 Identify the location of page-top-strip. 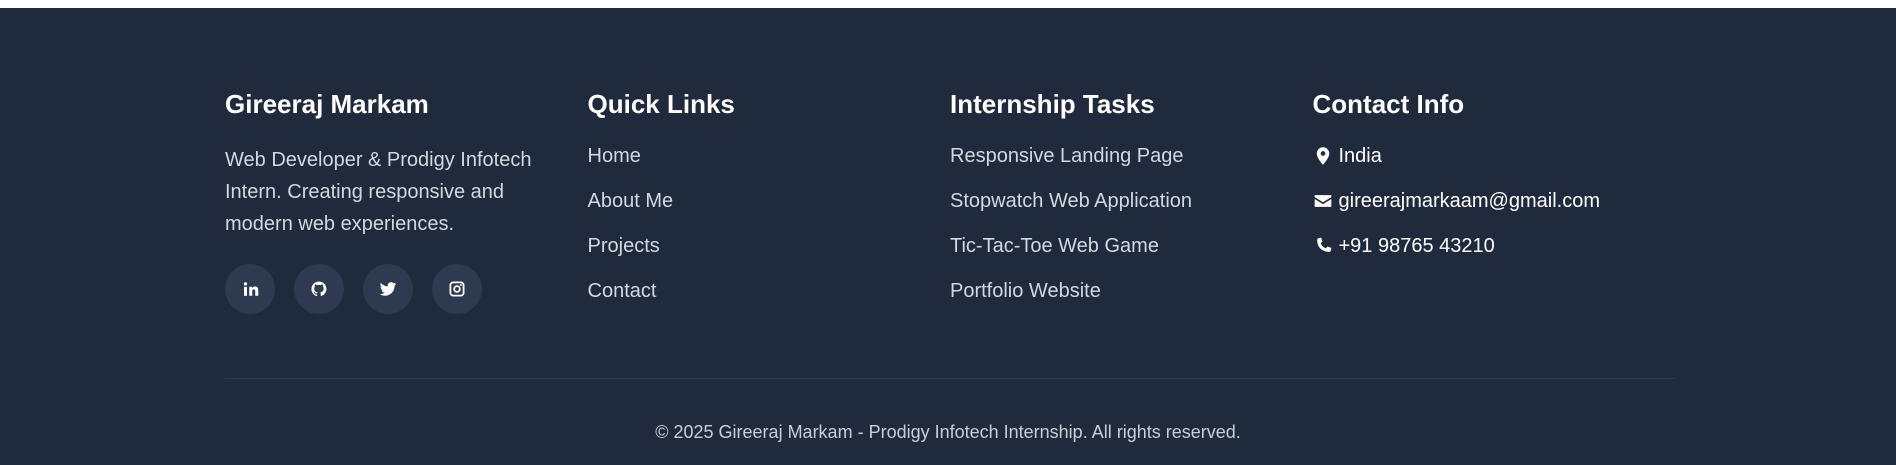
(948, 4).